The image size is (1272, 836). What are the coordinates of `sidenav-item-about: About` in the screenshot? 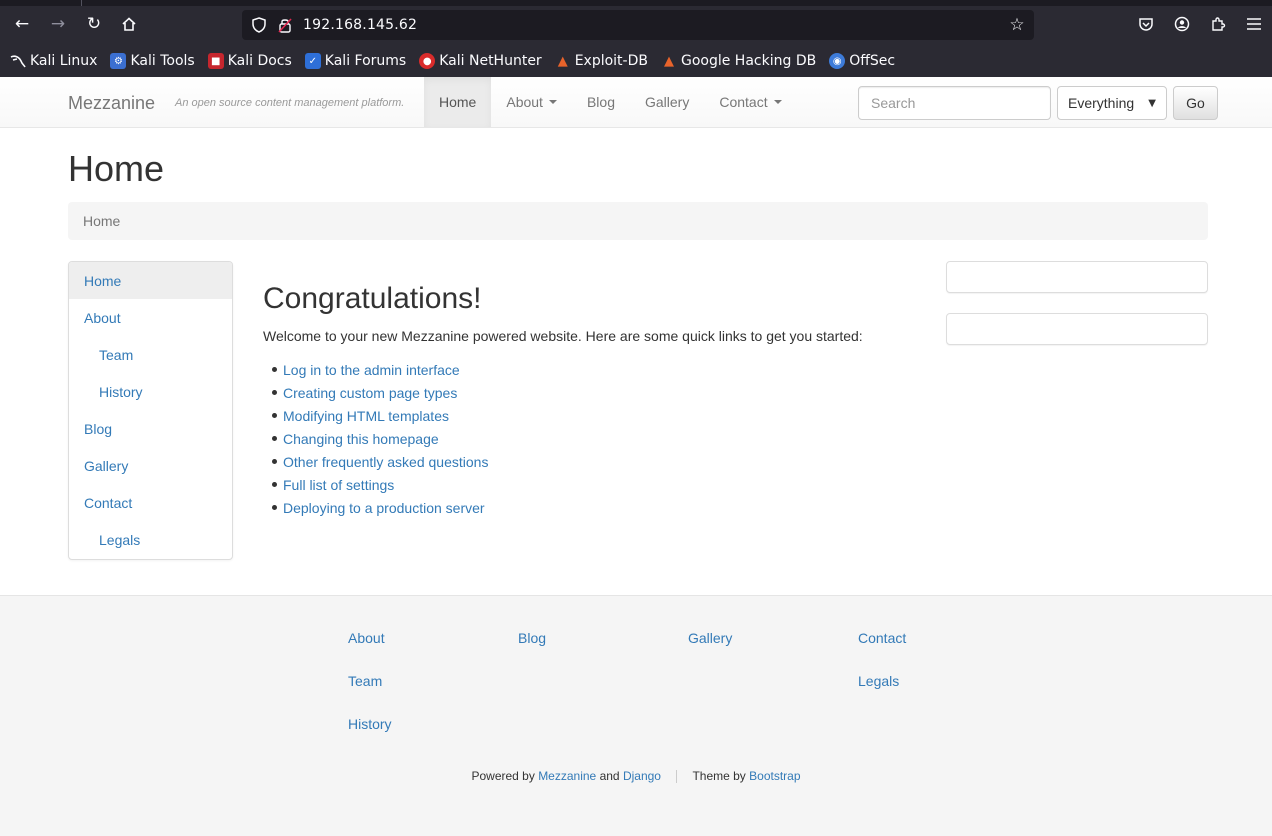 It's located at (150, 317).